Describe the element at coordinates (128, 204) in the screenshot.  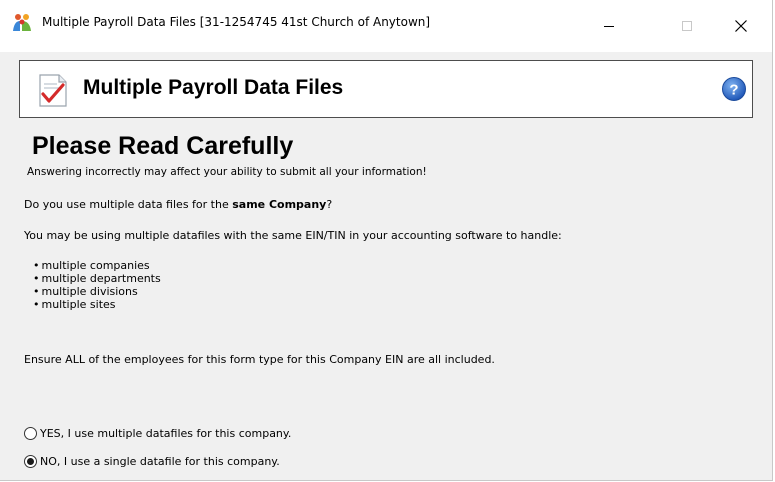
I see `question-prefix: Do you use multiple data files for the` at that location.